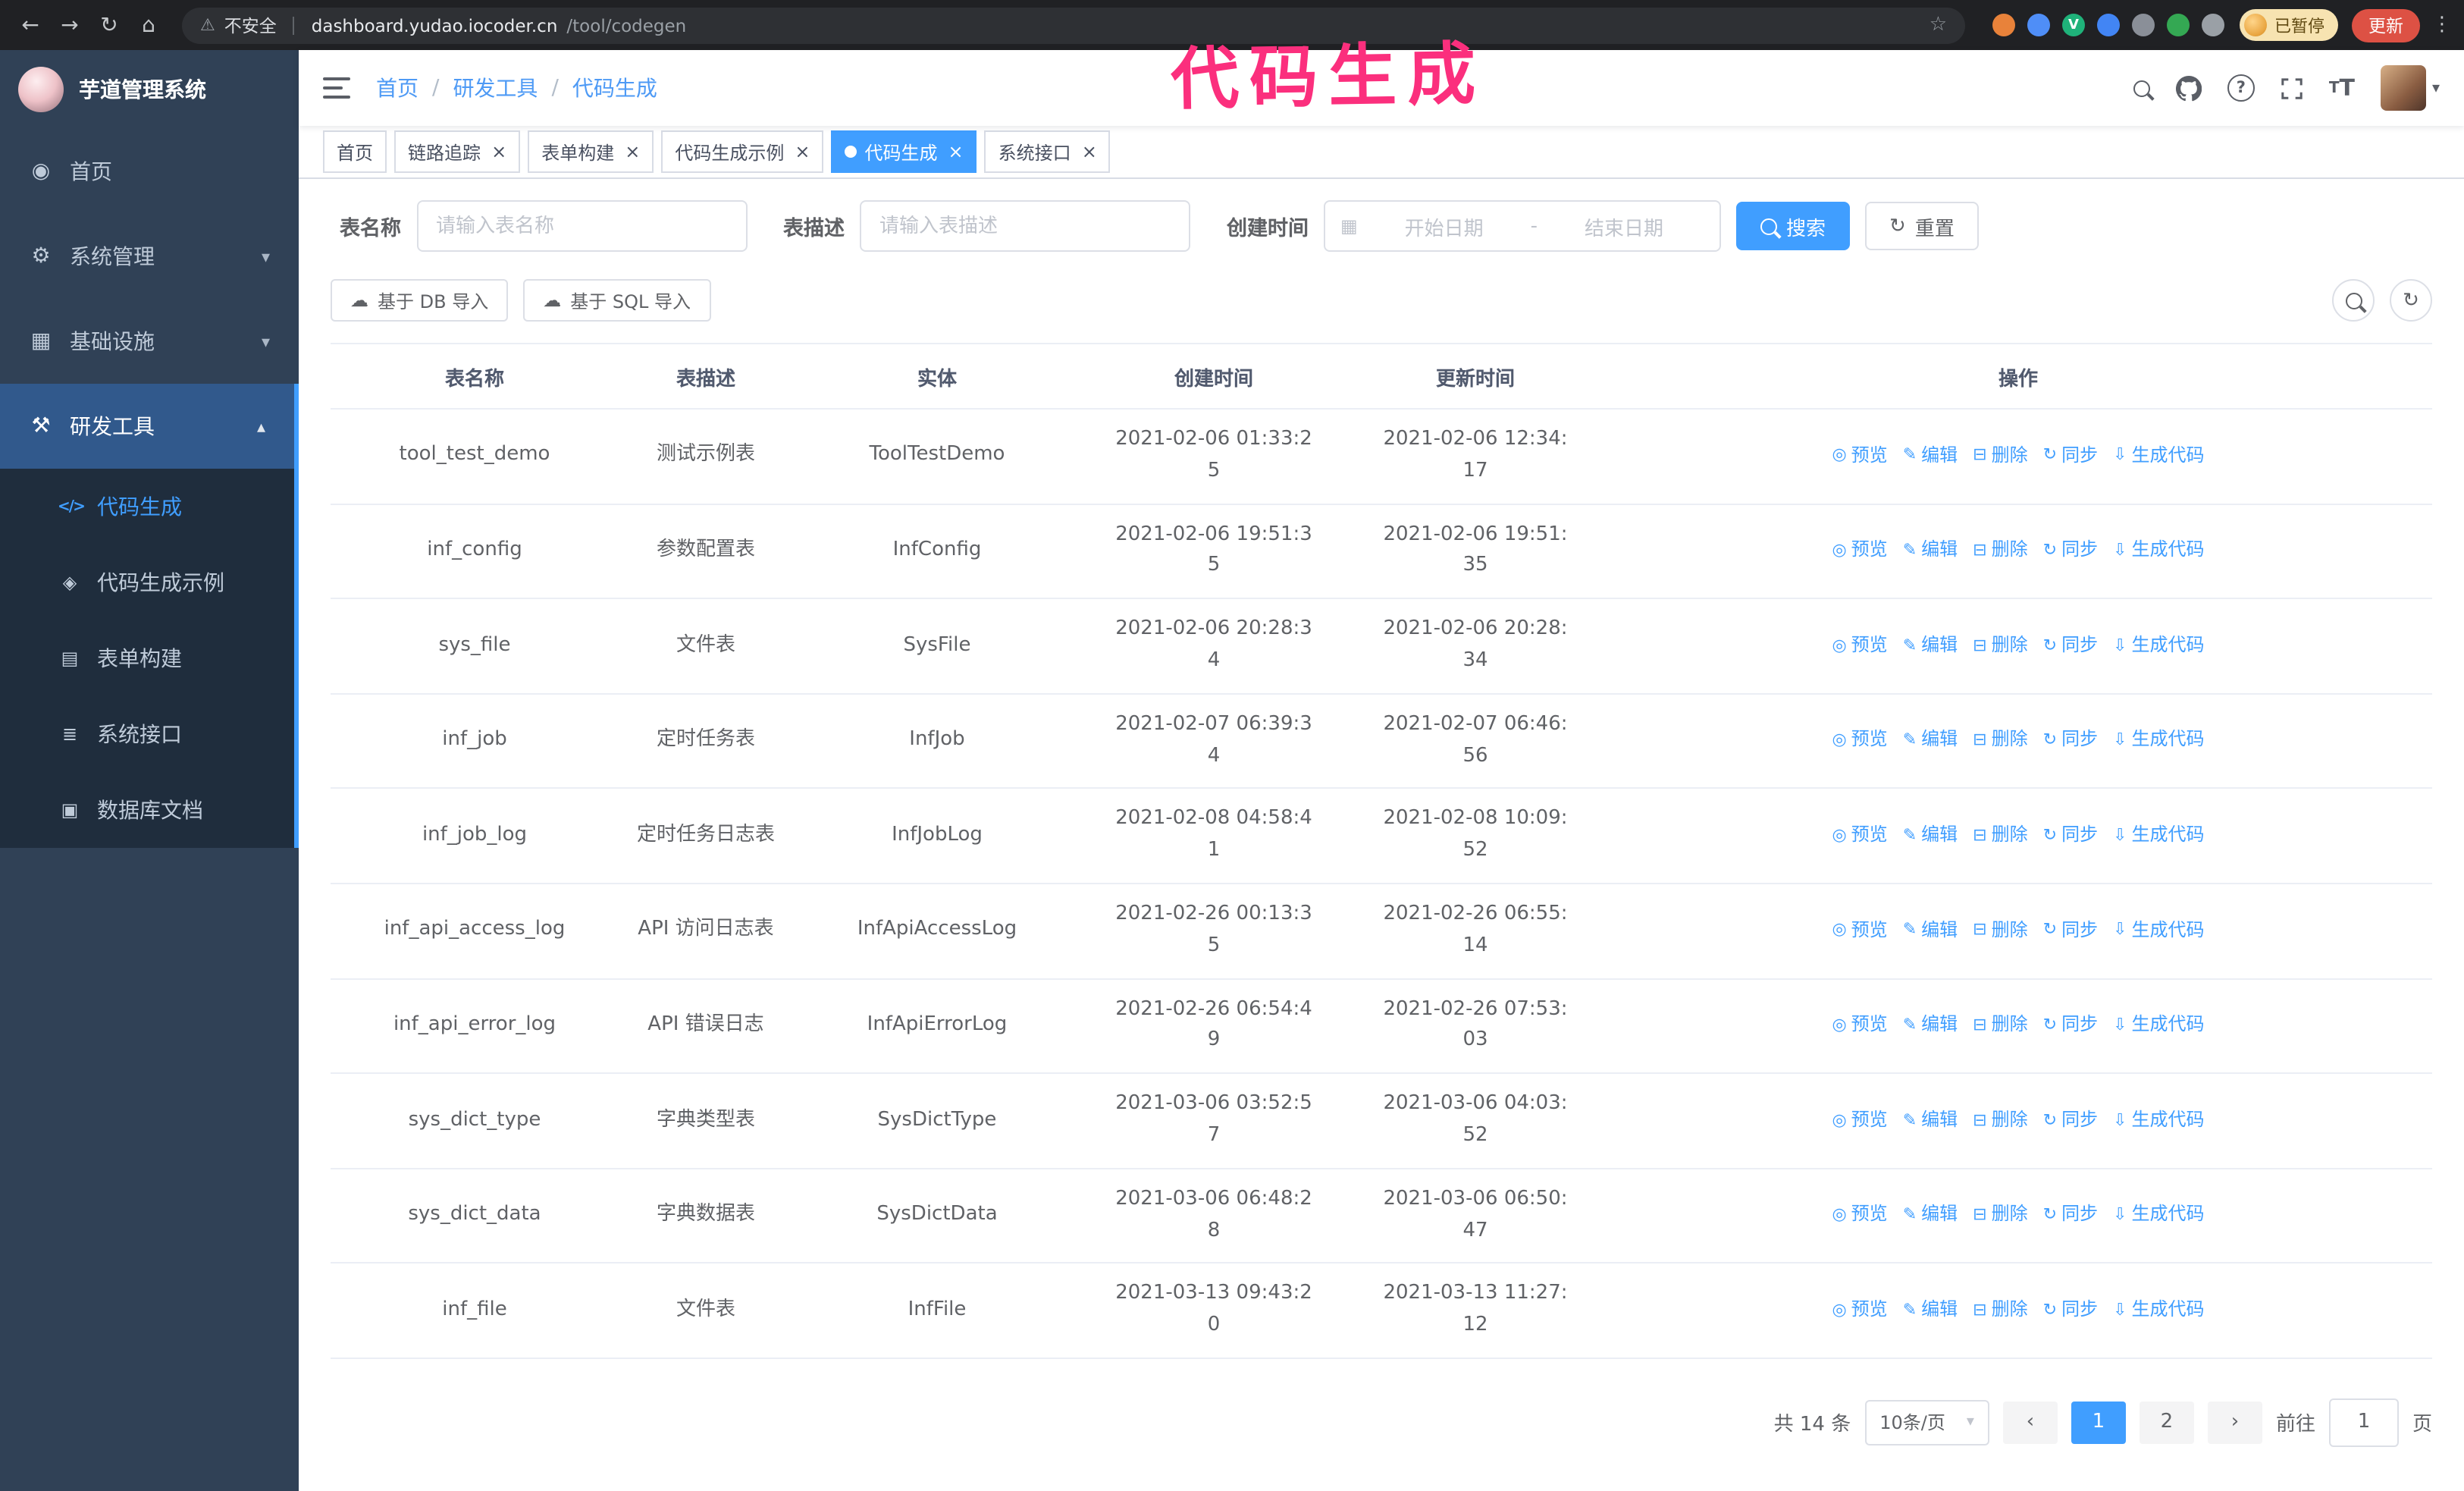 The width and height of the screenshot is (2464, 1491). What do you see at coordinates (1926, 1422) in the screenshot?
I see `page-size-select: 10条/页 ▾` at bounding box center [1926, 1422].